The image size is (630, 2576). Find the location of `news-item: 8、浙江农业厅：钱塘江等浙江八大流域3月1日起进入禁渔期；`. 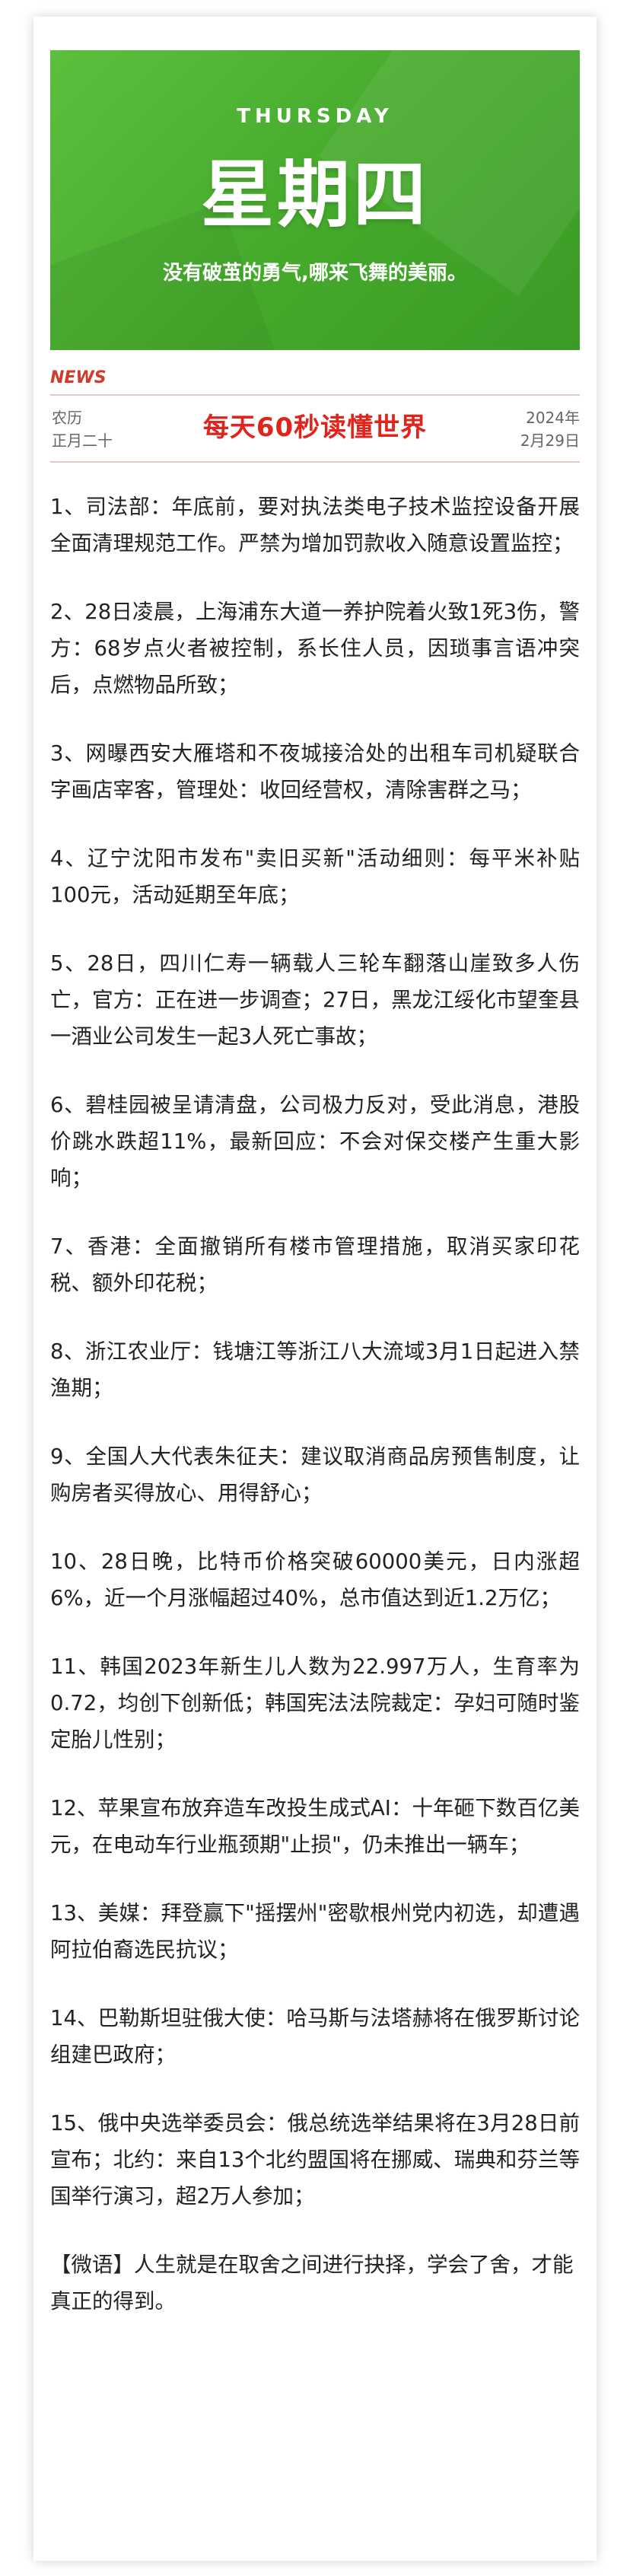

news-item: 8、浙江农业厅：钱塘江等浙江八大流域3月1日起进入禁渔期； is located at coordinates (315, 1369).